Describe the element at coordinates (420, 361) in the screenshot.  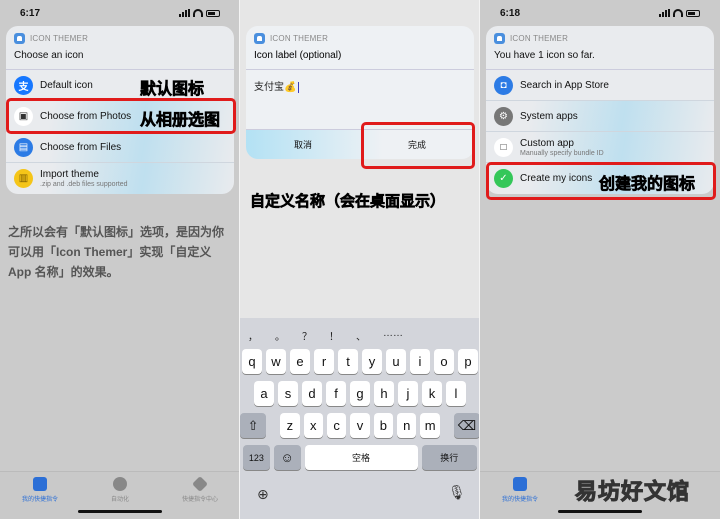
I see `key-i: i` at that location.